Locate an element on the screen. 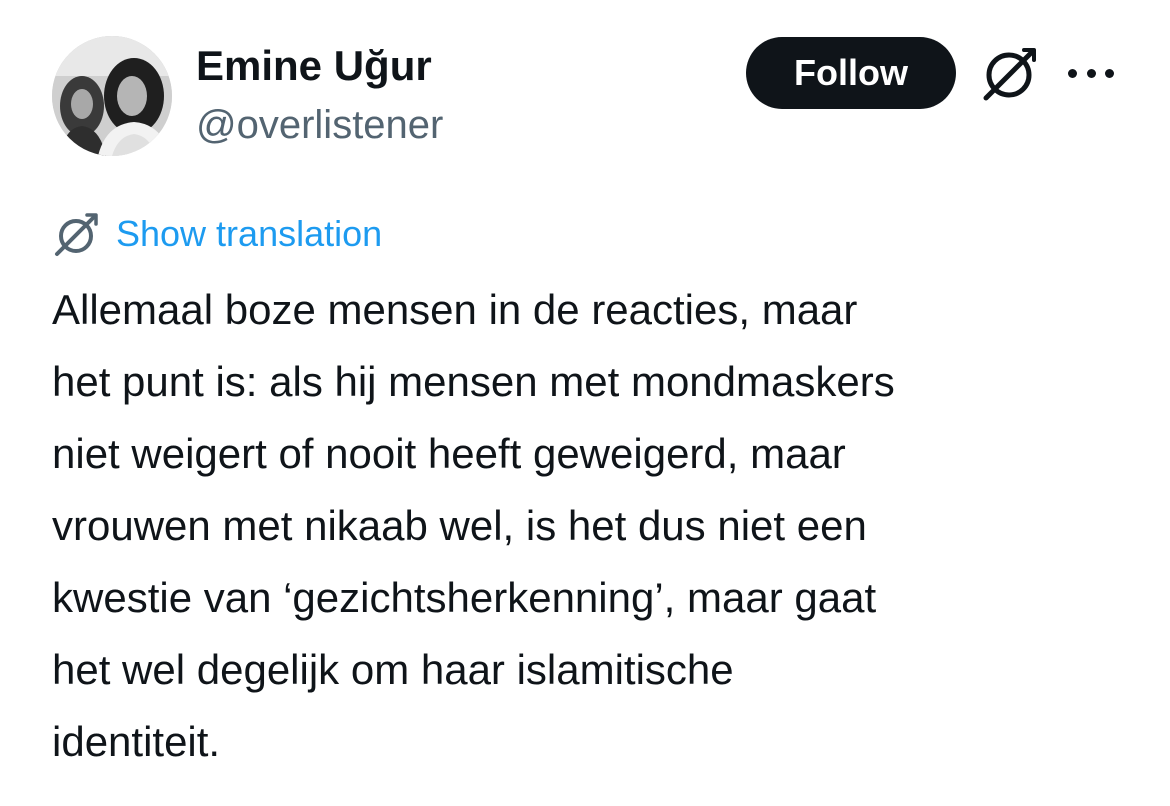 The image size is (1170, 806). translation-row: Show translation is located at coordinates (217, 234).